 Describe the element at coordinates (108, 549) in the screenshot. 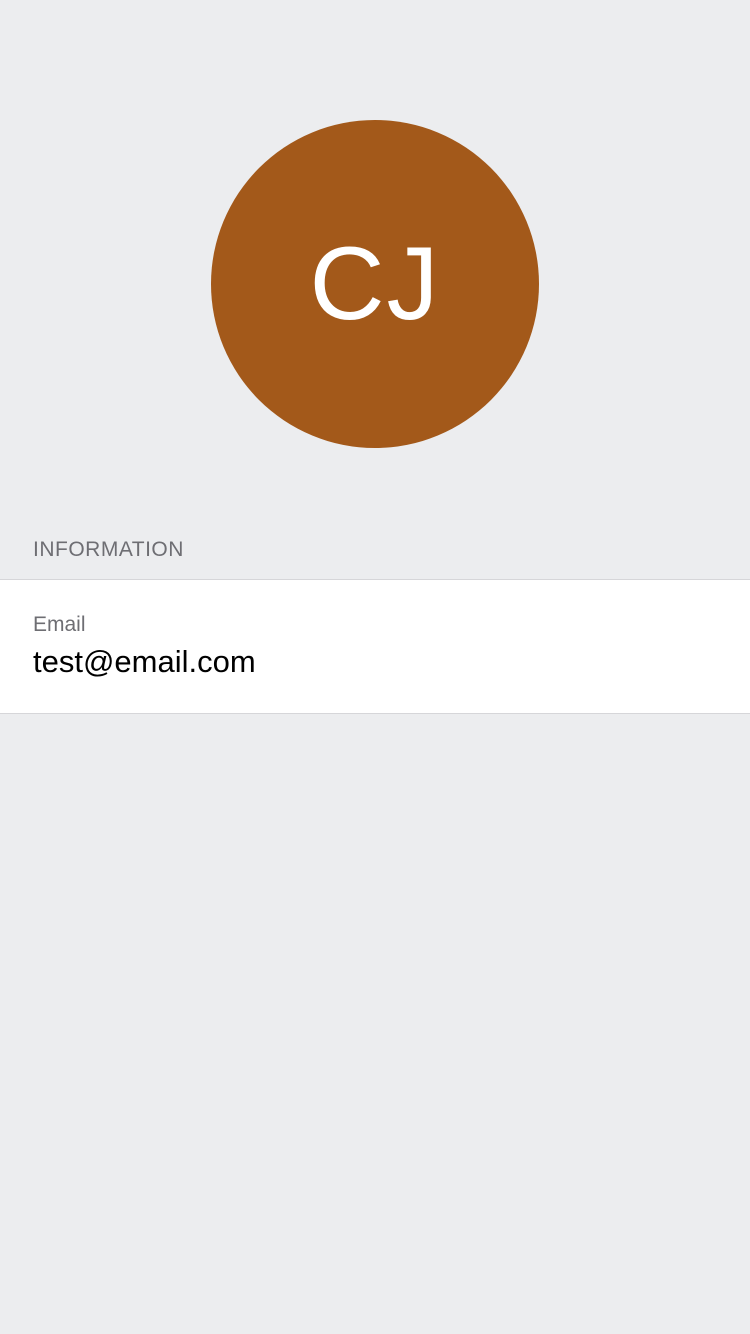

I see `information-section-header: INFORMATION` at that location.